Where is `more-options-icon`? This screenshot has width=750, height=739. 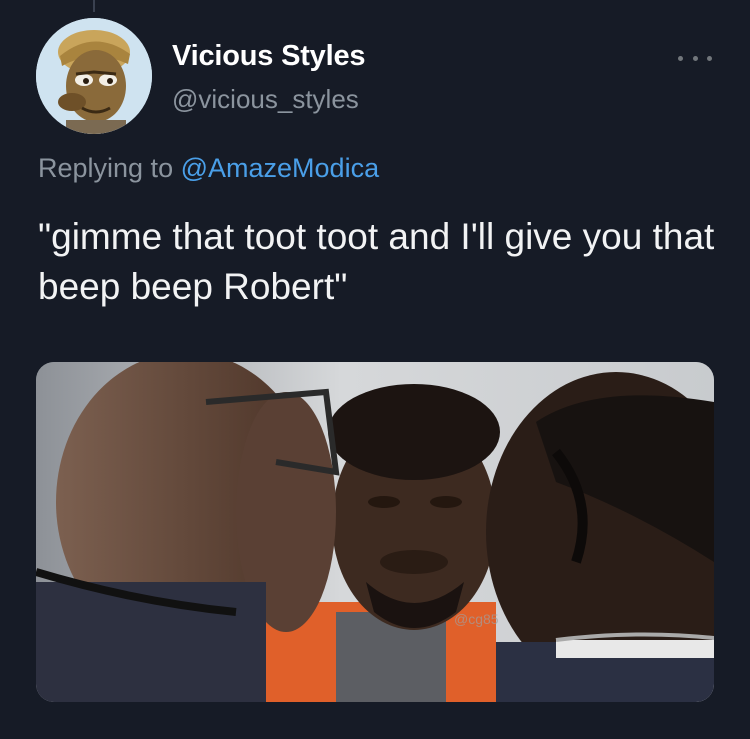 more-options-icon is located at coordinates (695, 58).